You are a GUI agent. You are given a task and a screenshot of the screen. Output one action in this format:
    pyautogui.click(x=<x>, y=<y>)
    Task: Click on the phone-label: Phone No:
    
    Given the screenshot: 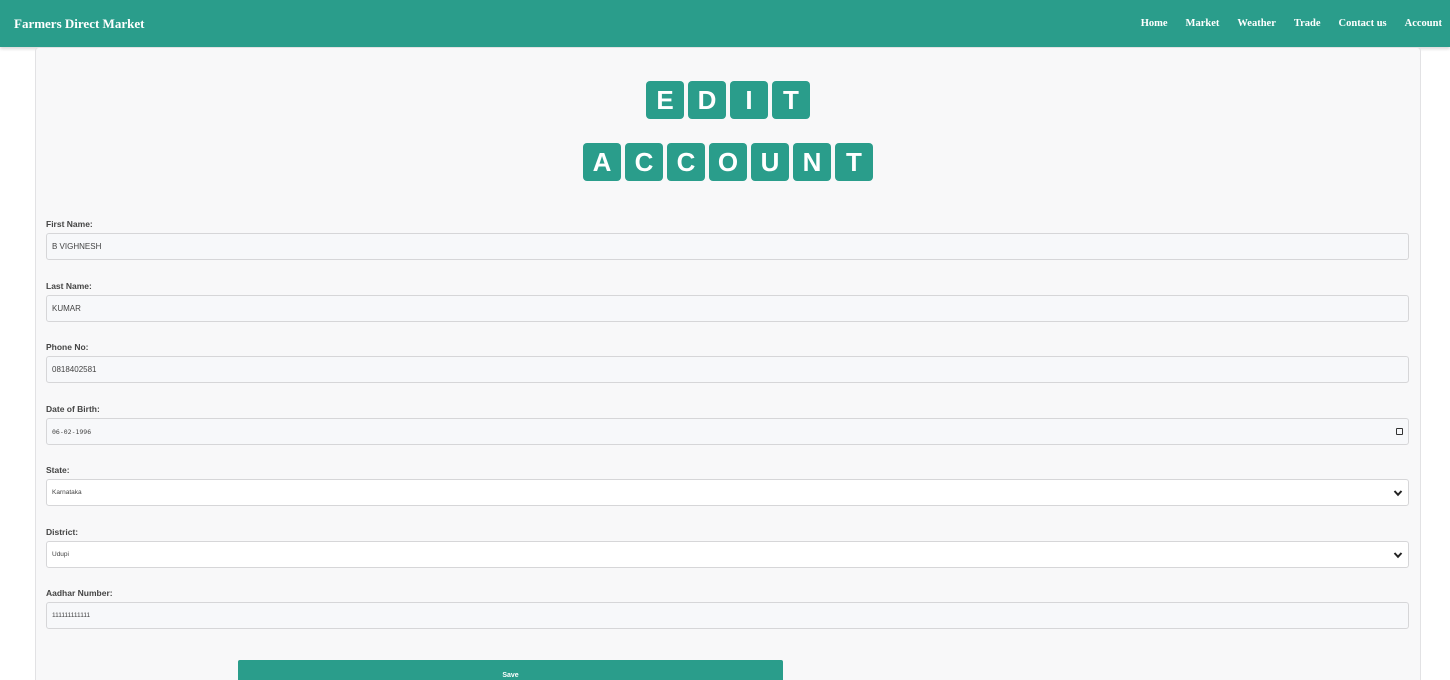 What is the action you would take?
    pyautogui.click(x=67, y=347)
    